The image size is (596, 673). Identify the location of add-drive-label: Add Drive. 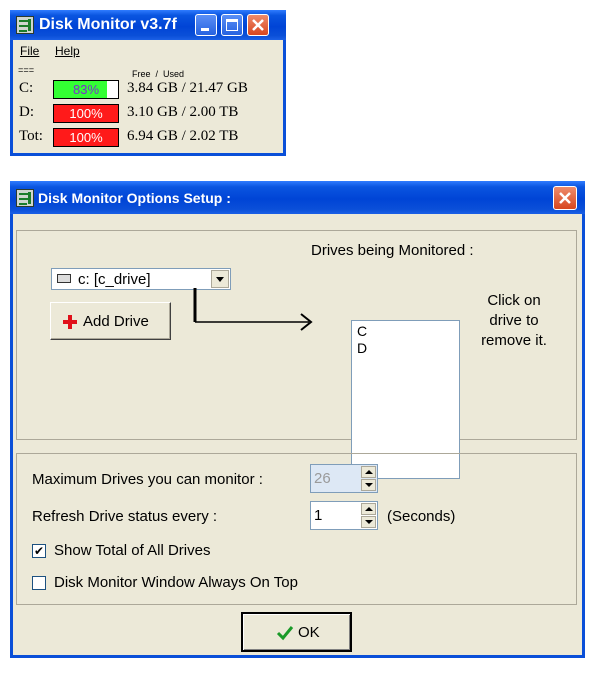
(116, 321).